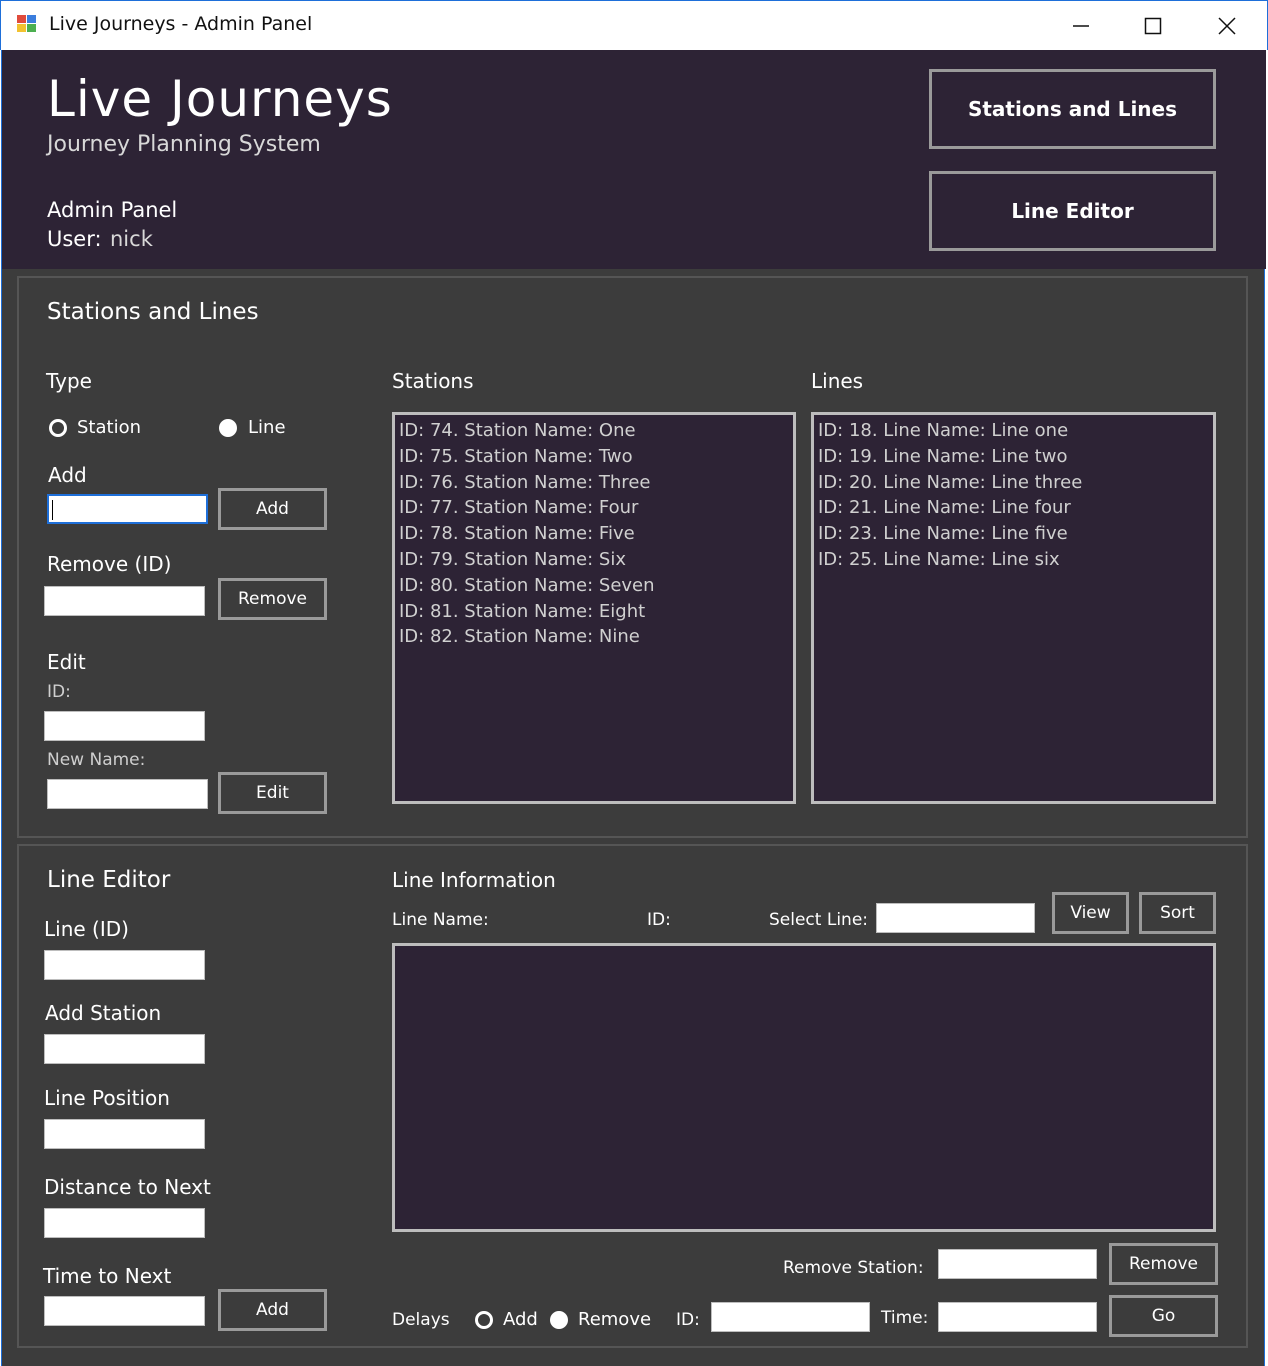 This screenshot has height=1366, width=1268. Describe the element at coordinates (440, 920) in the screenshot. I see `line-name-label: Line Name:` at that location.